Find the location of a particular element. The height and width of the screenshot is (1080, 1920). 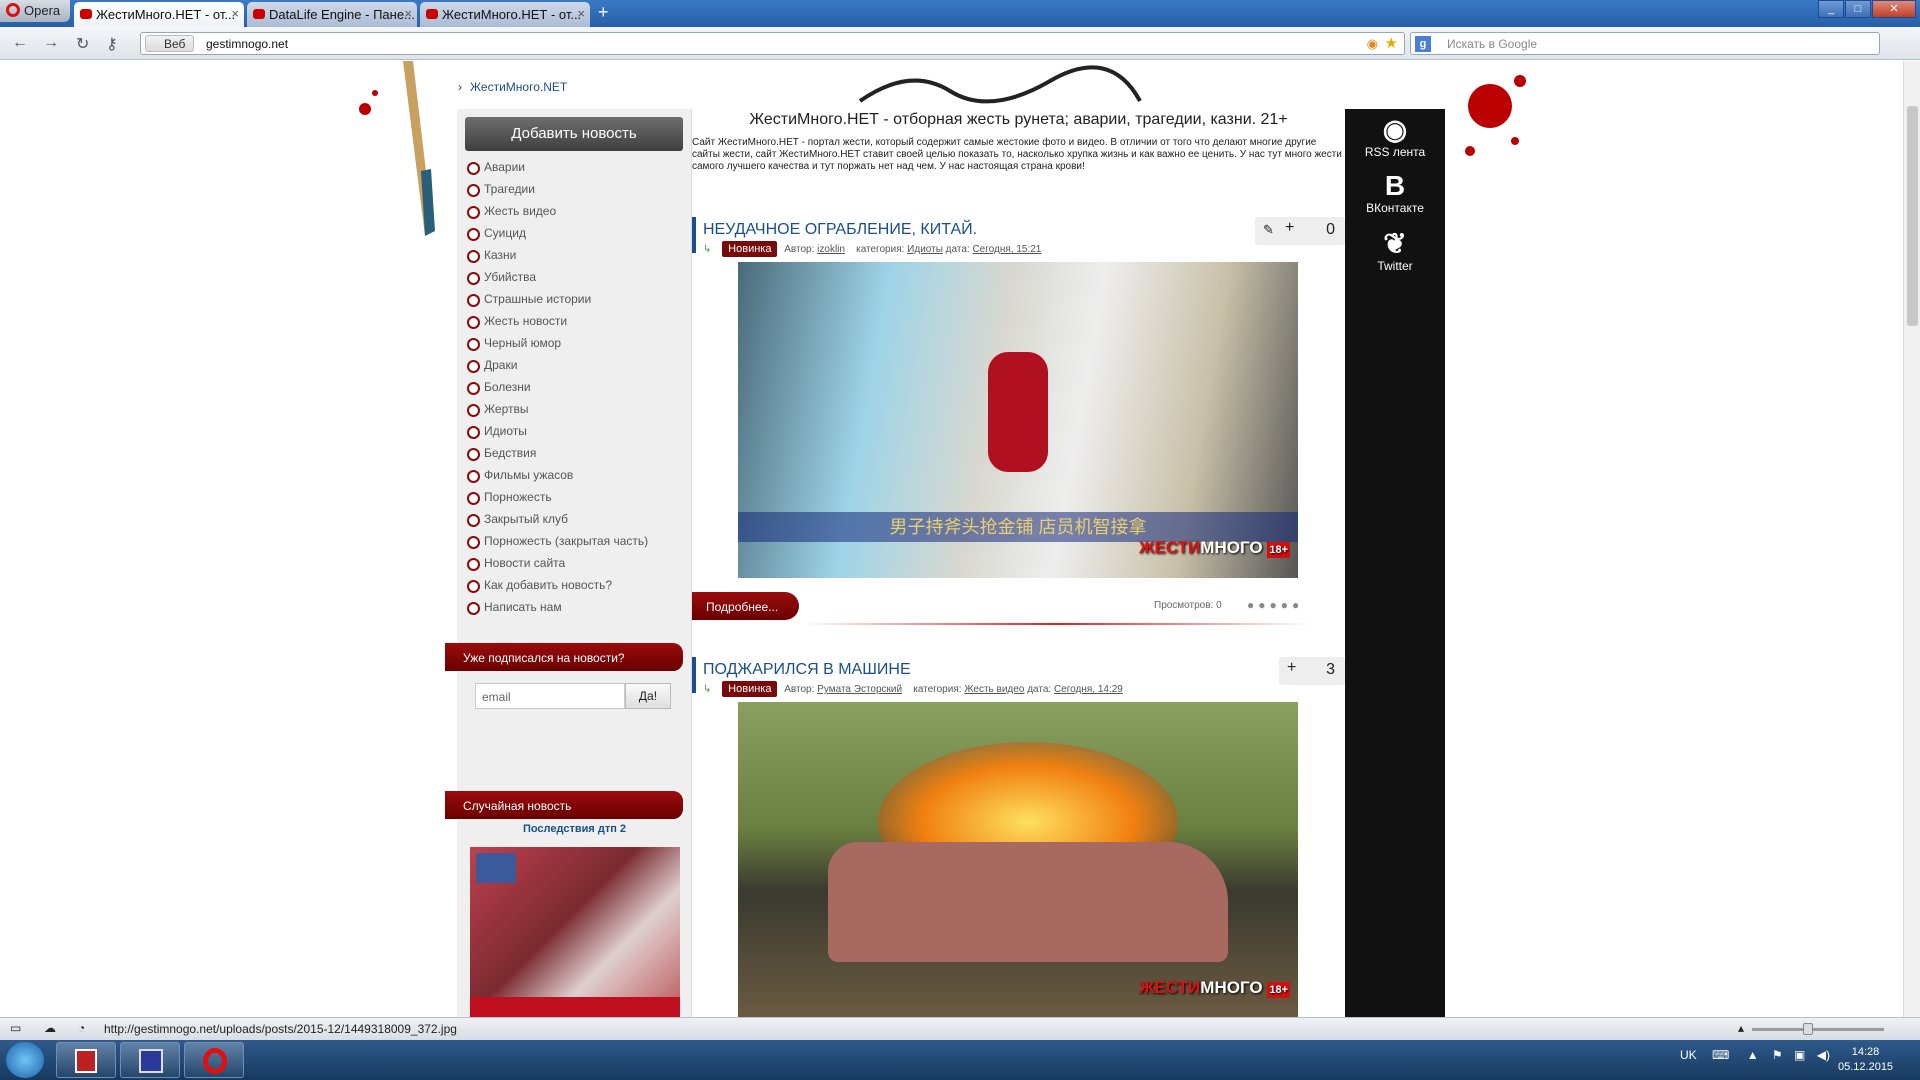

article-image: 男子持斧头抢金铺 店员机智接拿 ЖЕСТИМНОГО 18+ is located at coordinates (1018, 420).